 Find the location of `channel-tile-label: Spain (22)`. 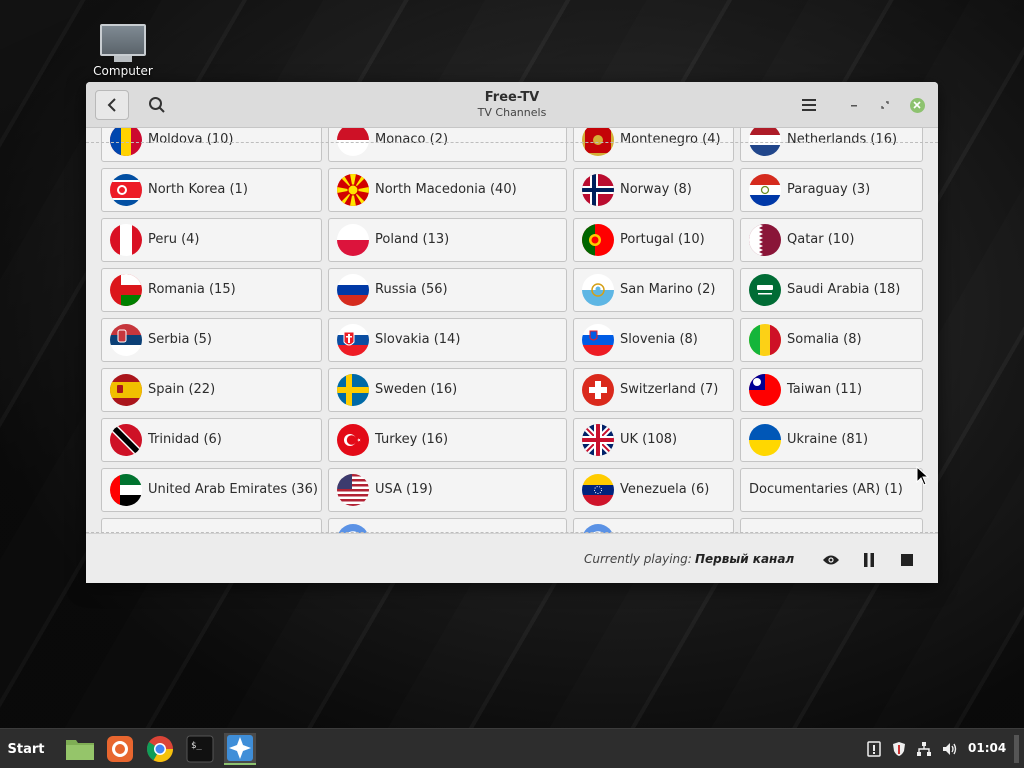

channel-tile-label: Spain (22) is located at coordinates (182, 389).